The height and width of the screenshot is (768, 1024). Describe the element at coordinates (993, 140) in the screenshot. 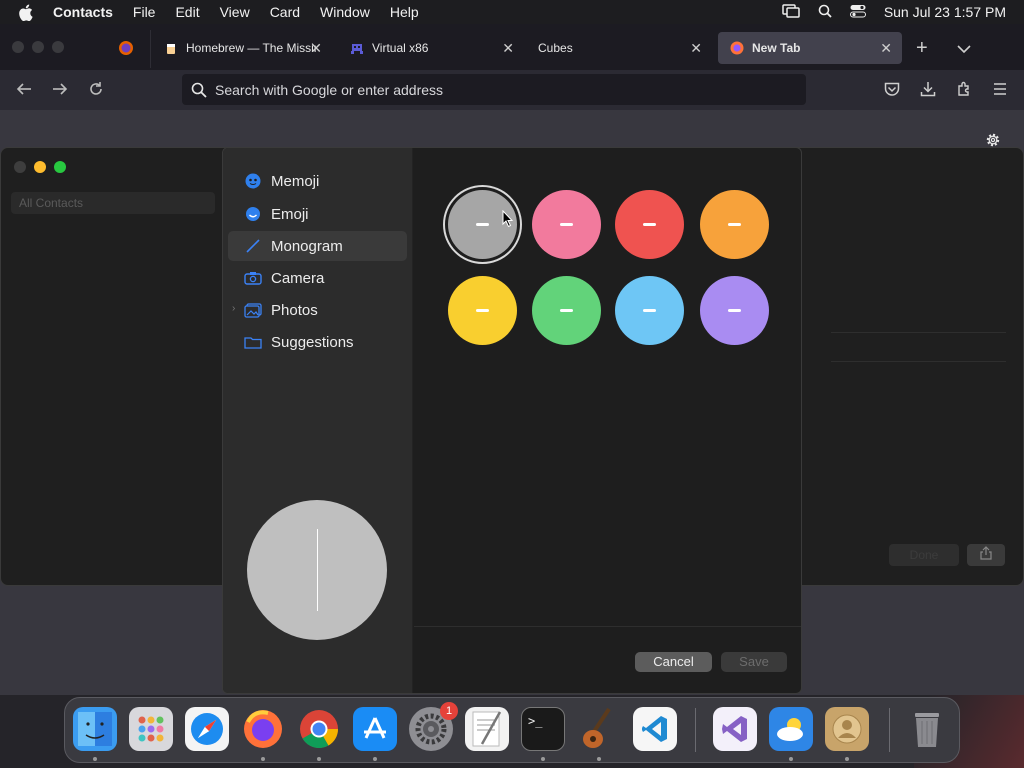

I see `gear-icon` at that location.